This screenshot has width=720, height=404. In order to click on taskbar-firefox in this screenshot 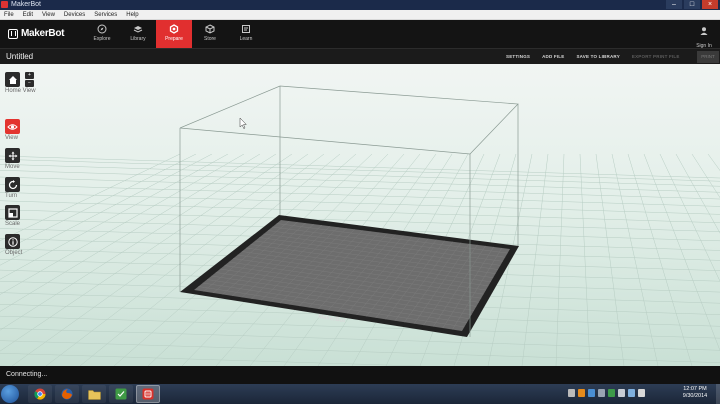, I will do `click(67, 394)`.